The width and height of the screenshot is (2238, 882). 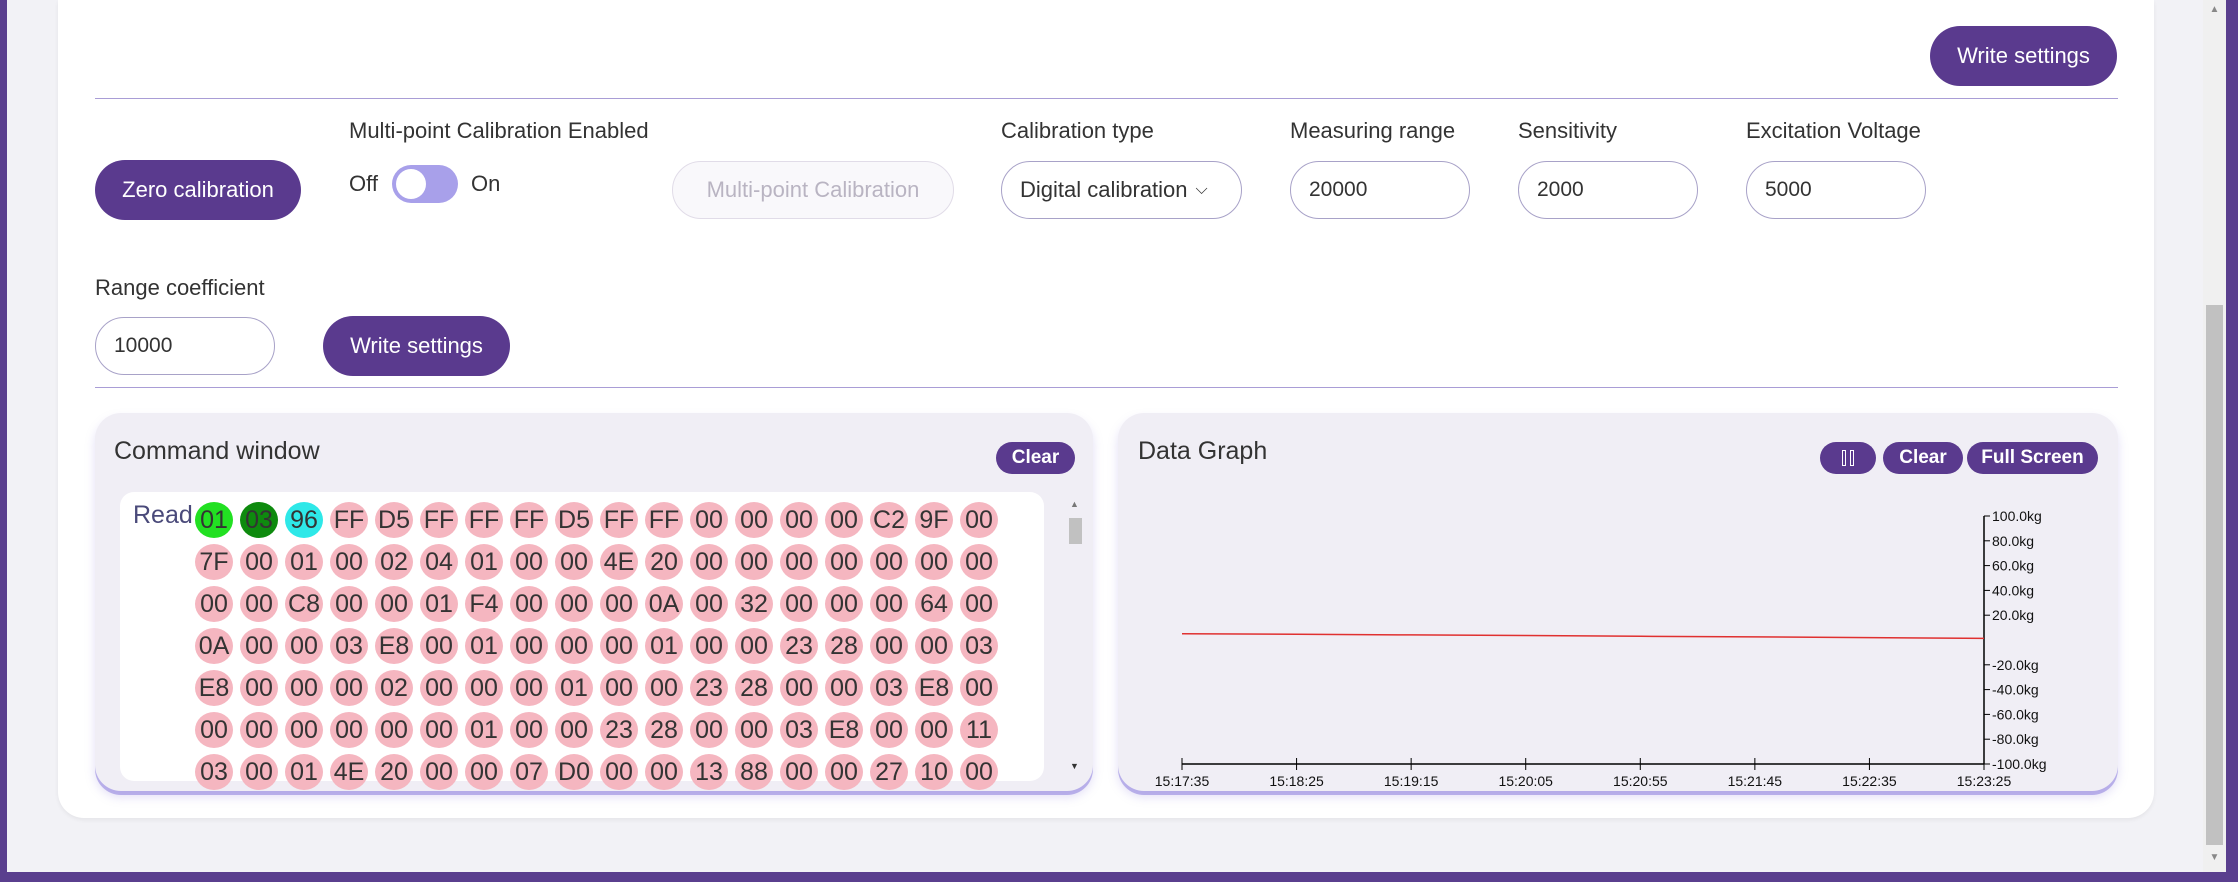 I want to click on measuring-range-input, so click(x=1380, y=190).